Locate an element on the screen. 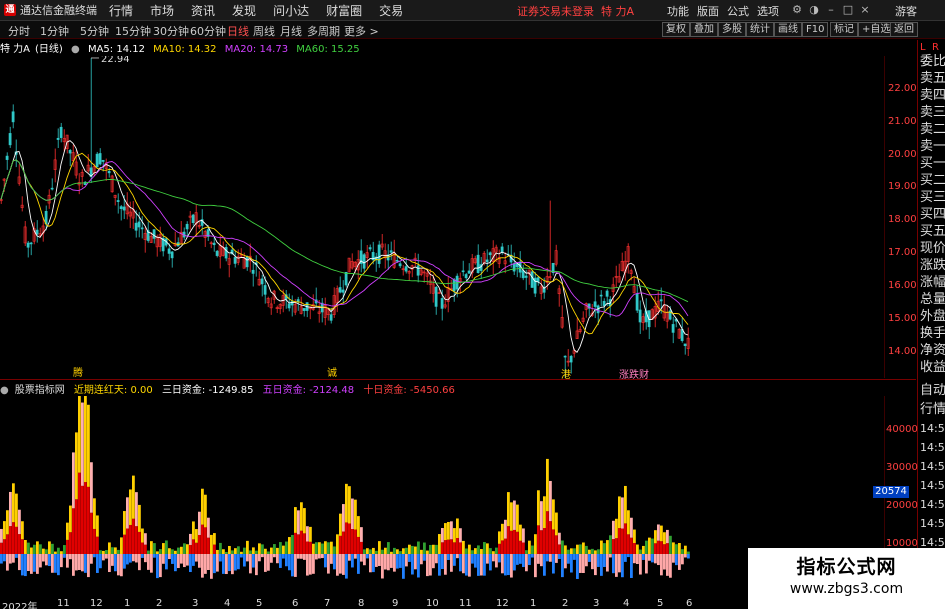  tick-list-item: 14:56 is located at coordinates (932, 523).